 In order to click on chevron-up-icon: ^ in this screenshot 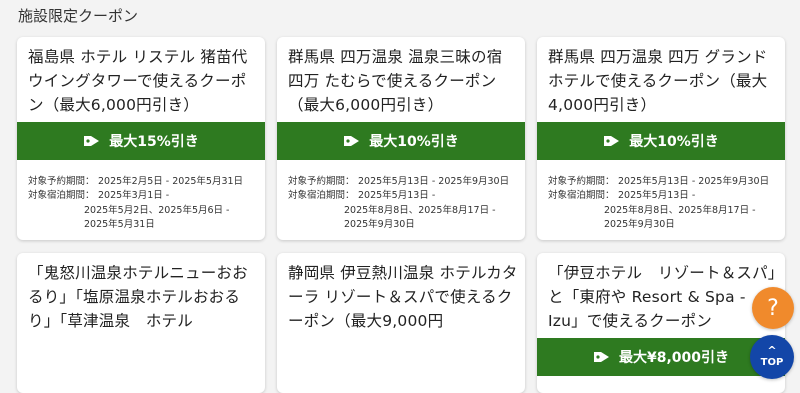, I will do `click(772, 350)`.